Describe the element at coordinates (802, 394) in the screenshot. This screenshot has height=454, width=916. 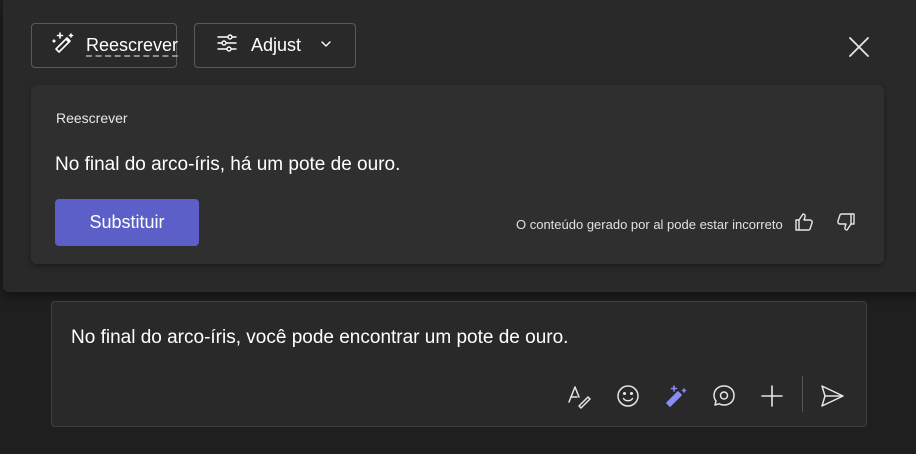
I see `toolbar-divider` at that location.